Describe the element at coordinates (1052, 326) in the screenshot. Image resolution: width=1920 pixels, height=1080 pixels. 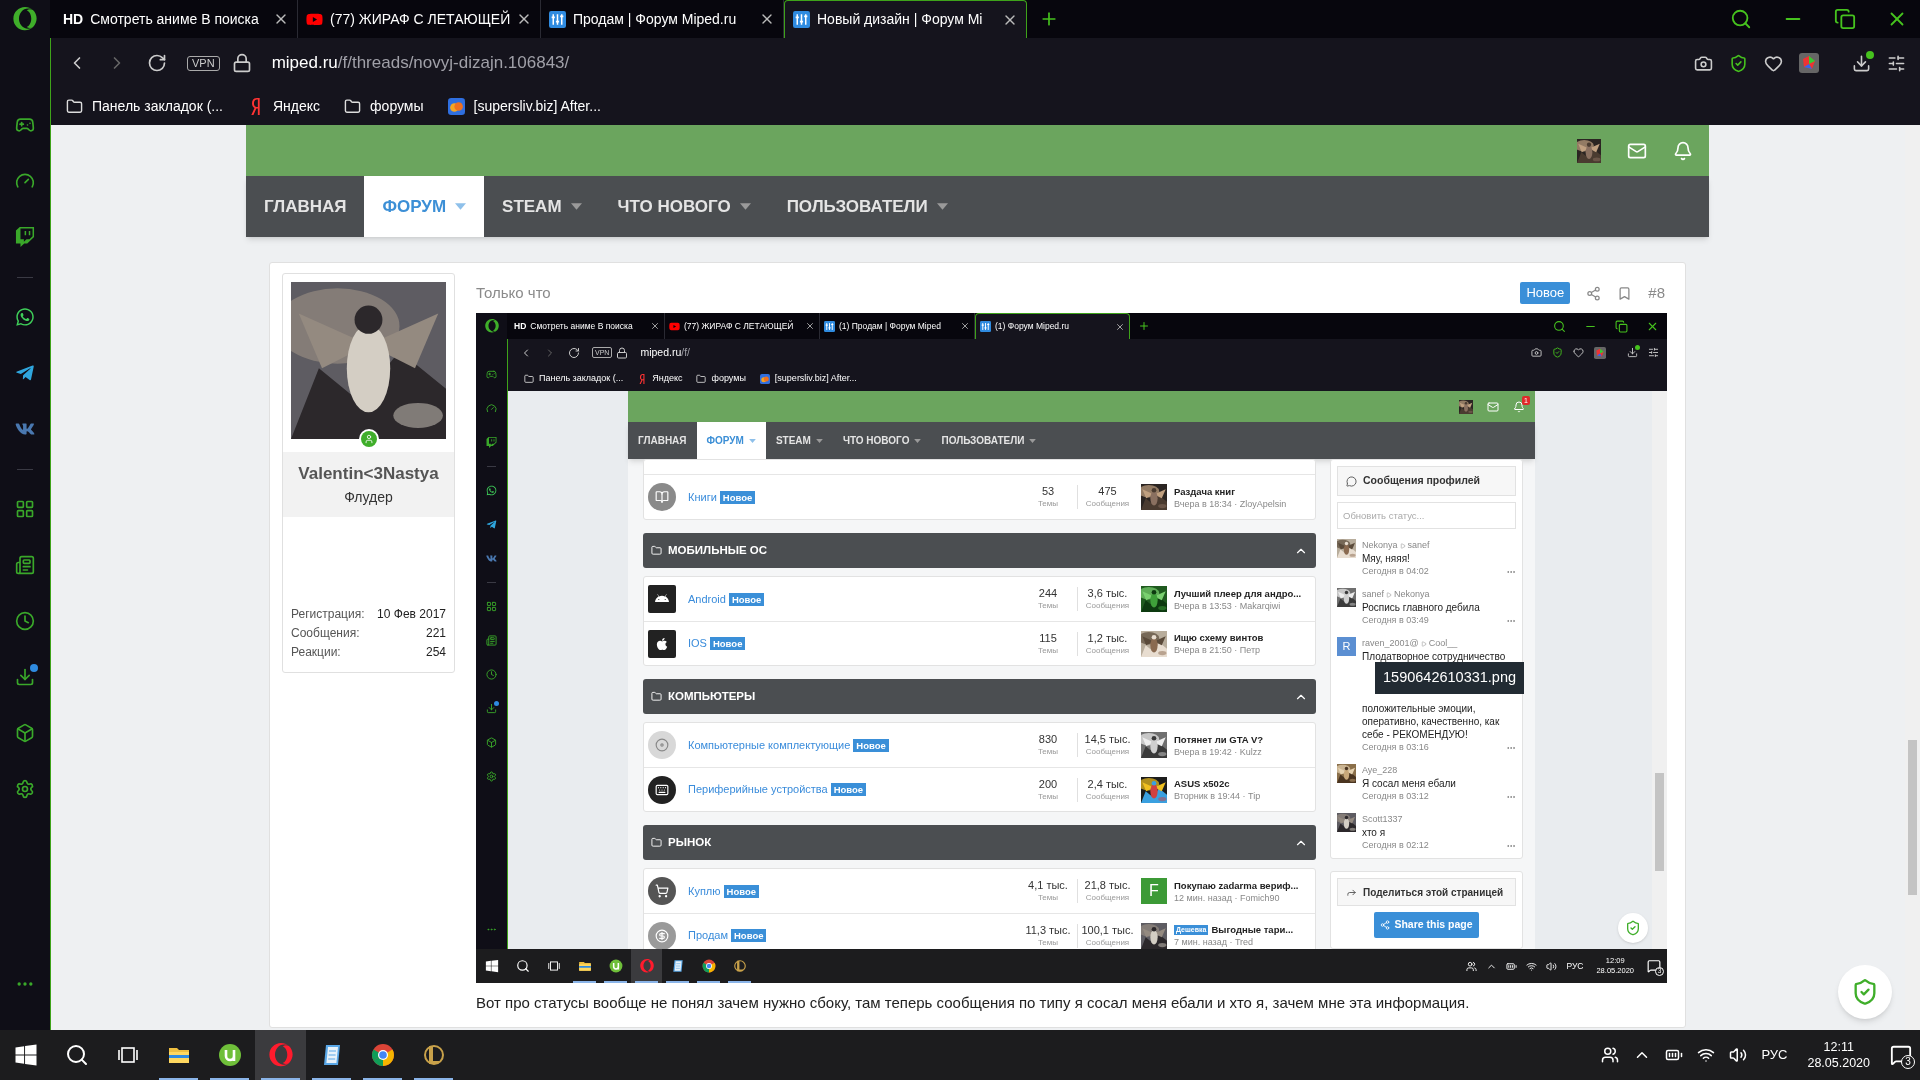
I see `browser-tab: (1) Форум Miped.ru` at that location.